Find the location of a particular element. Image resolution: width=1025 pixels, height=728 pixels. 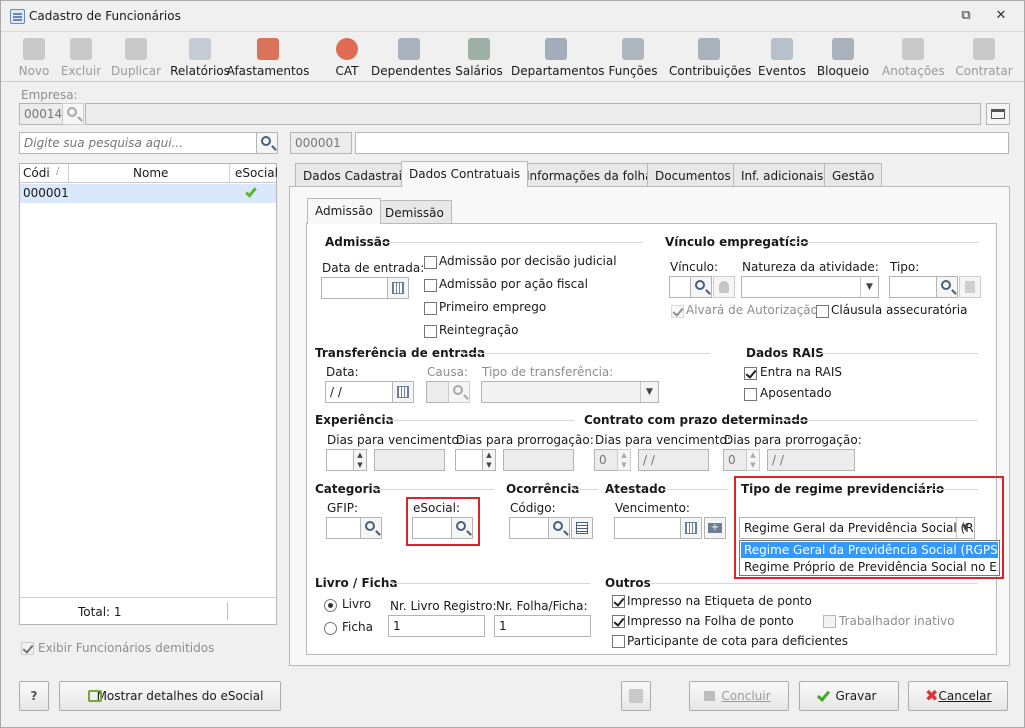

sheet-radio-label: Ficha is located at coordinates (357, 627).